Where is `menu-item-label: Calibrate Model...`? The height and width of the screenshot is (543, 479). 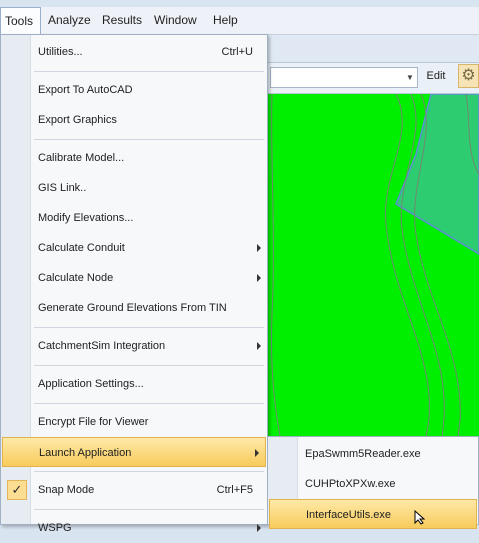 menu-item-label: Calibrate Model... is located at coordinates (81, 158).